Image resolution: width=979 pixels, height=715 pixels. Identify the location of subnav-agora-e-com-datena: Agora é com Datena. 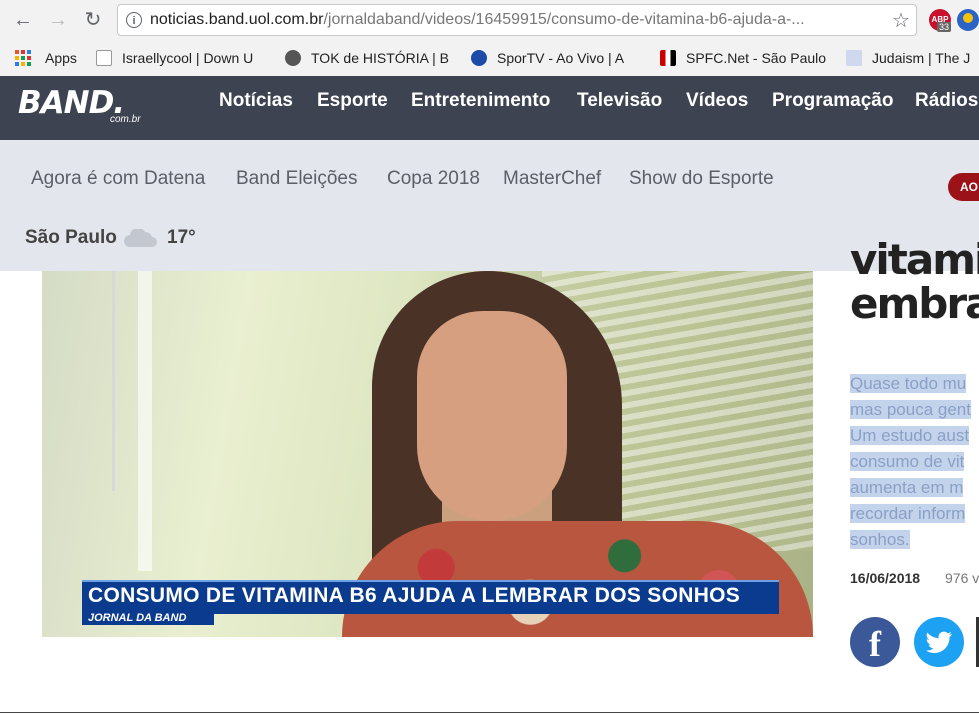
(118, 179).